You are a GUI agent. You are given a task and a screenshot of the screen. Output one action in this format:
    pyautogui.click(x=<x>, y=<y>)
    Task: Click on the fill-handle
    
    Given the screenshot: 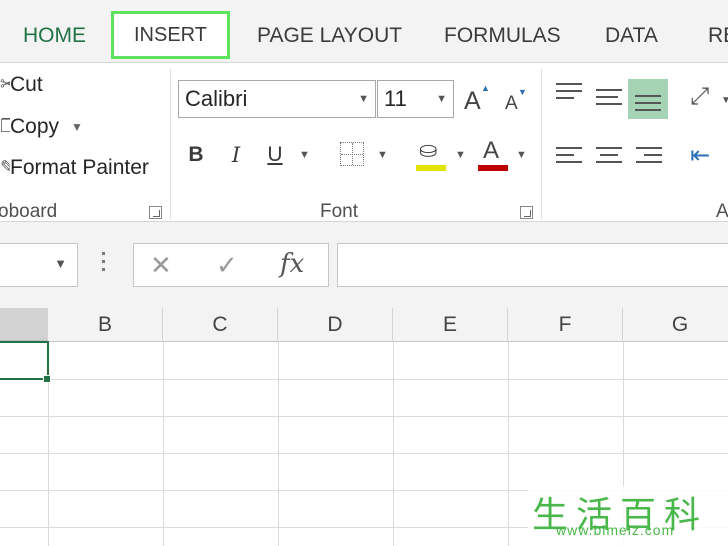 What is the action you would take?
    pyautogui.click(x=47, y=379)
    